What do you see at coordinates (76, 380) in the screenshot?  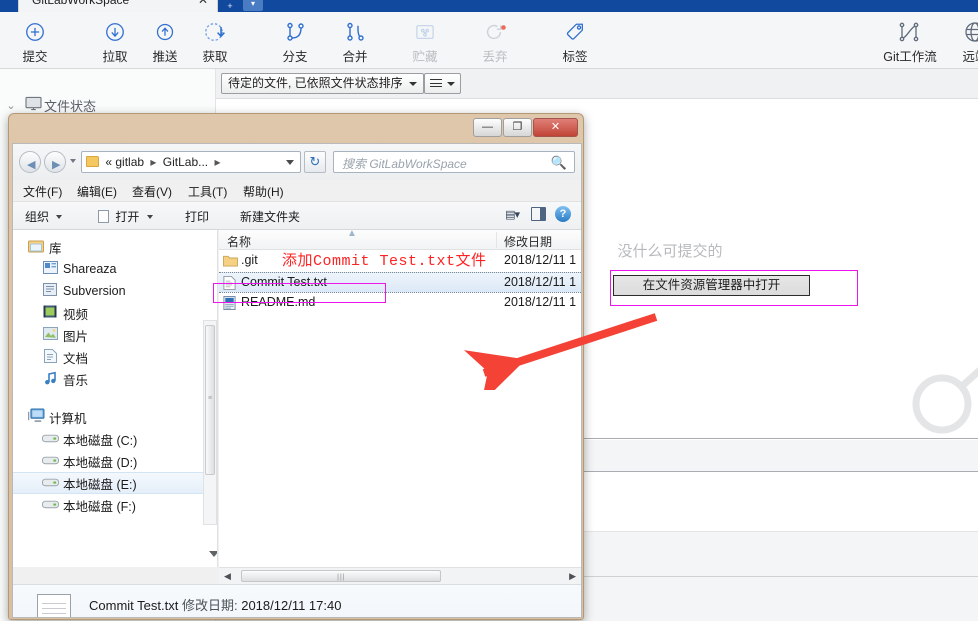 I see `nav-item-label: 音乐` at bounding box center [76, 380].